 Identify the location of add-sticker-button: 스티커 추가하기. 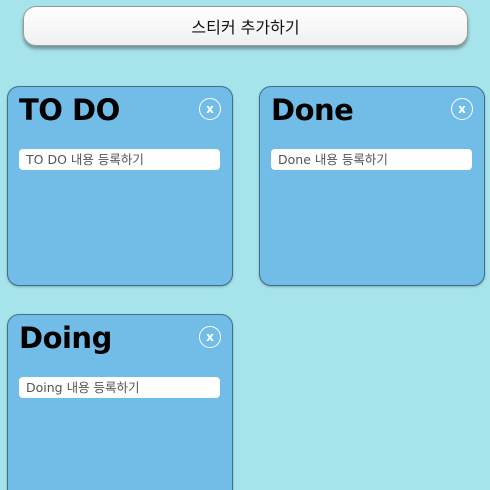
(245, 26).